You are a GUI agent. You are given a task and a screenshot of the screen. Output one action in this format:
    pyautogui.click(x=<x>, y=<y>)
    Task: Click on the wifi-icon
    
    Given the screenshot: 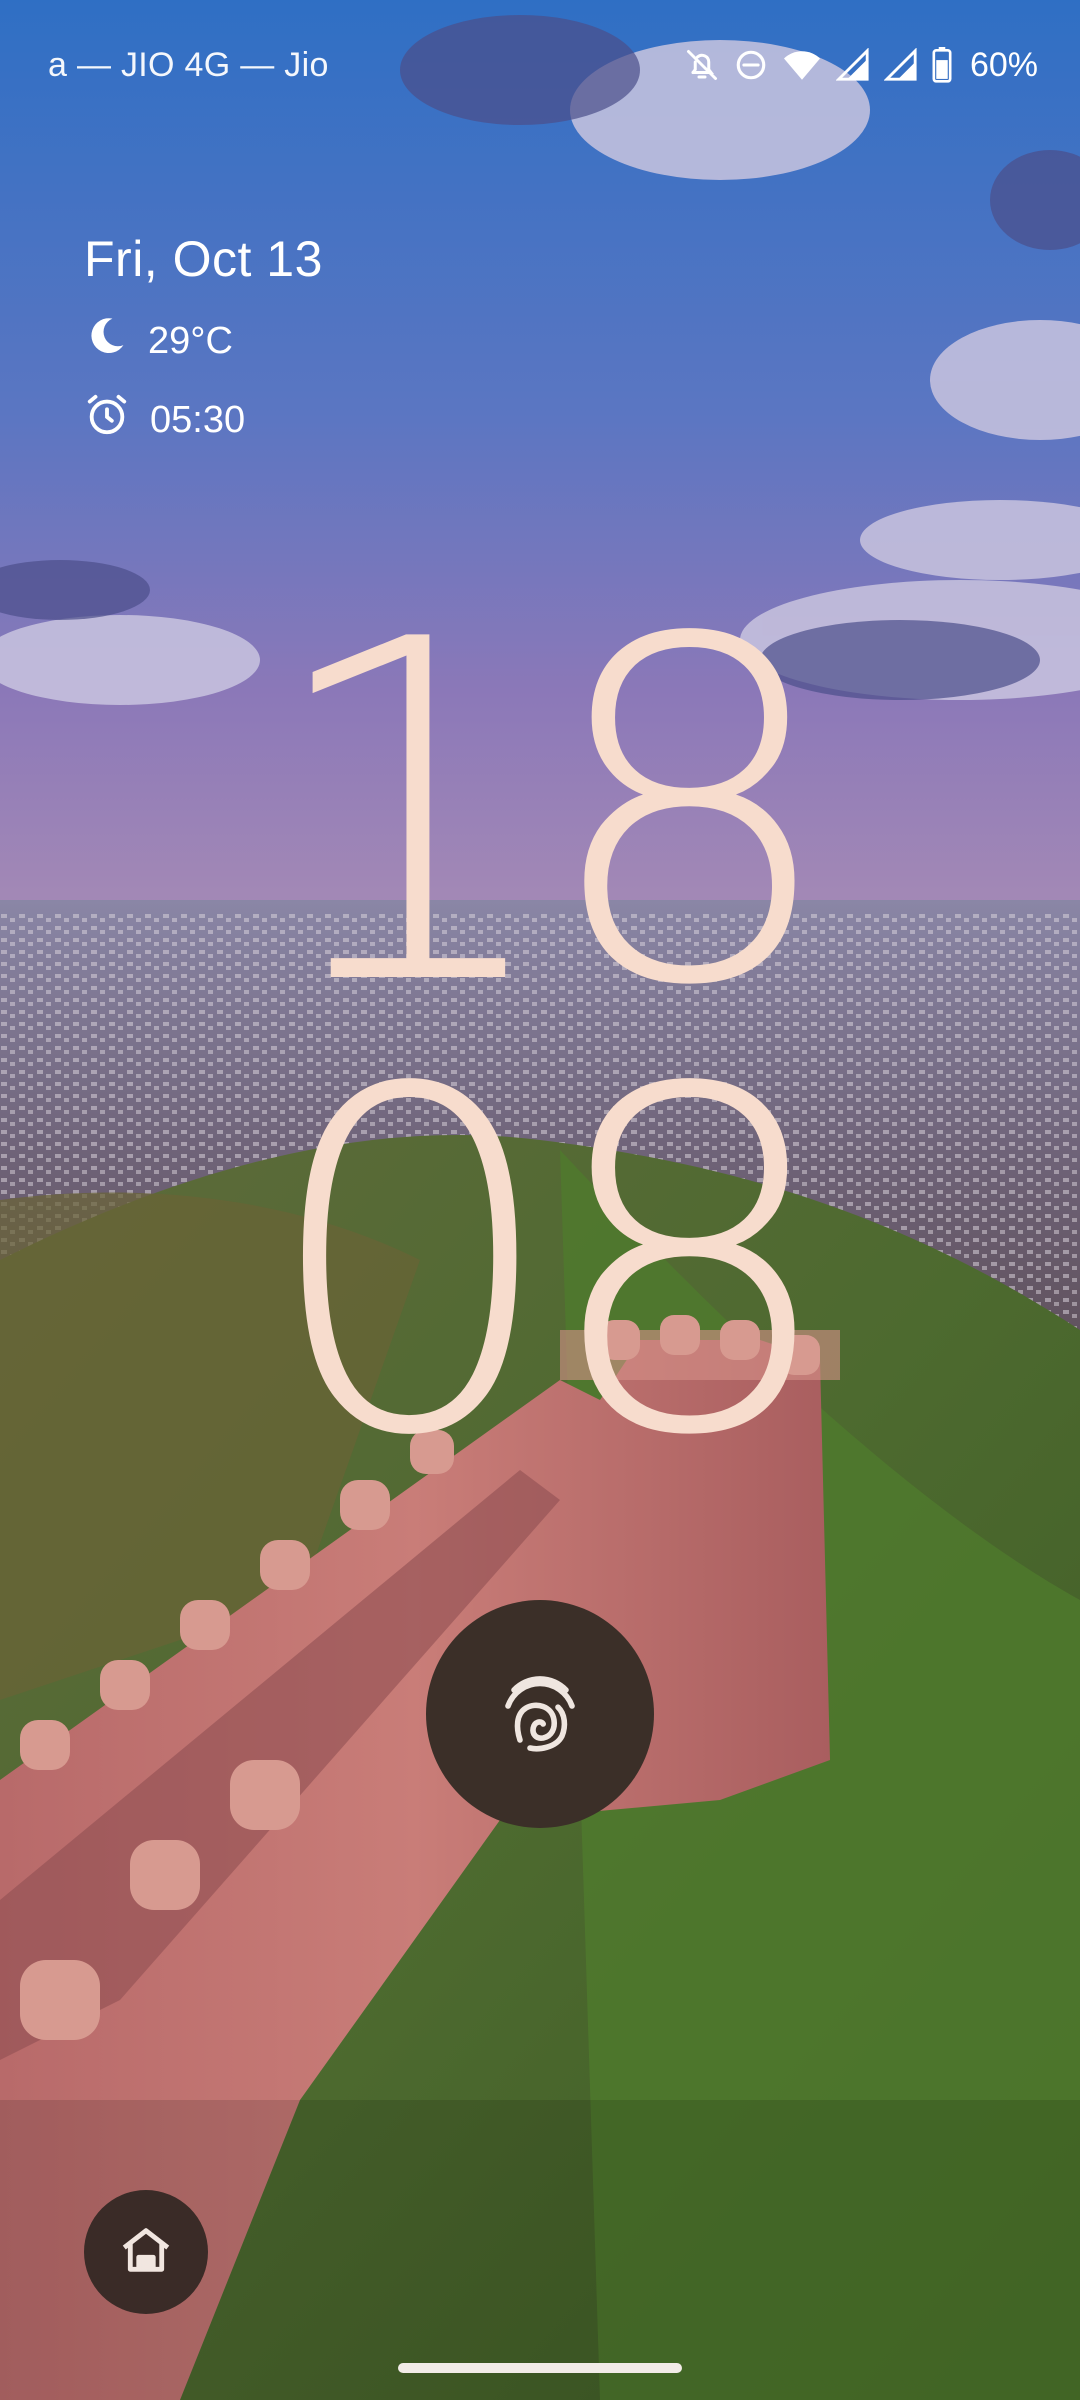 What is the action you would take?
    pyautogui.click(x=802, y=65)
    